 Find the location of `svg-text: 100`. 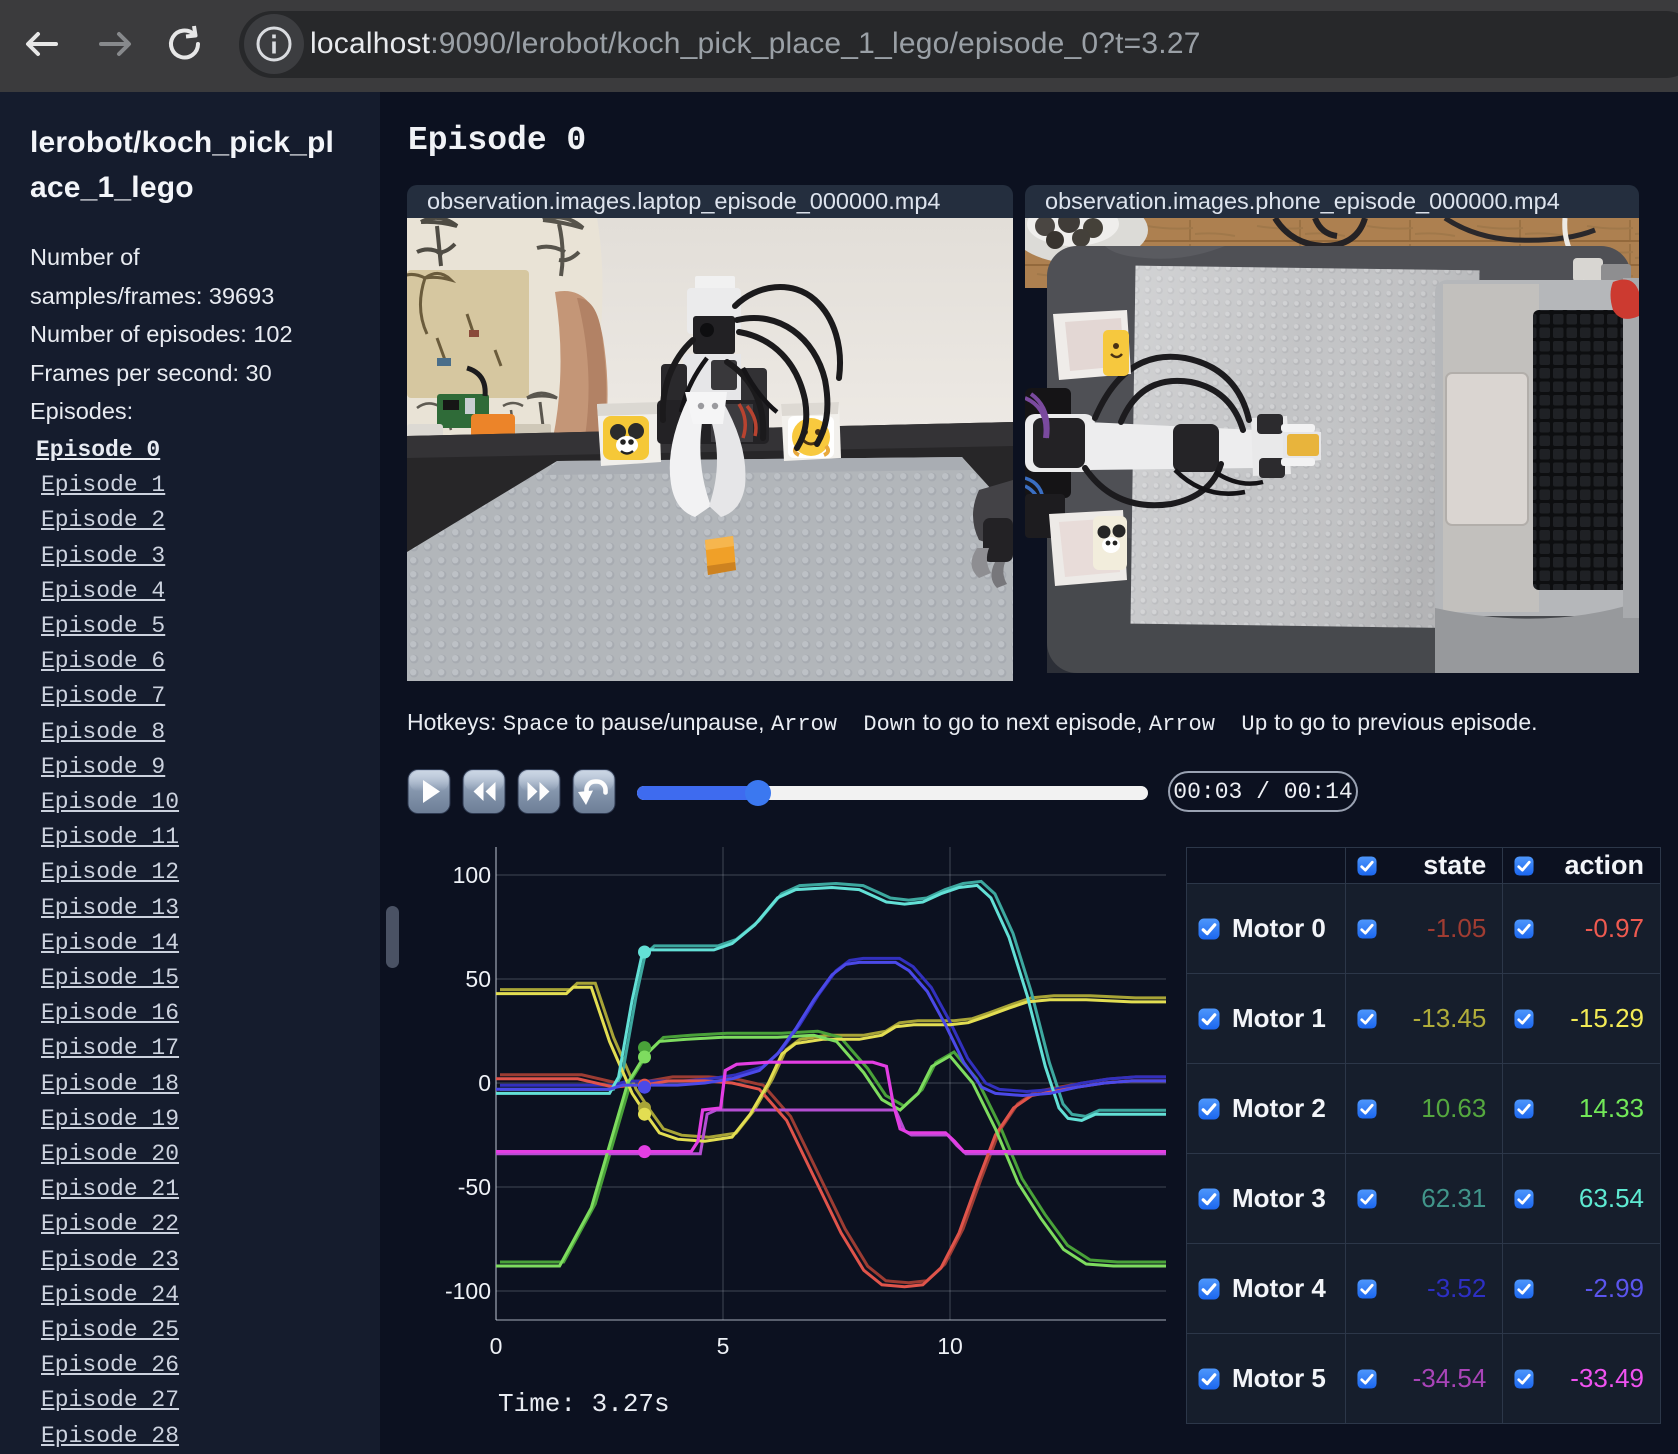

svg-text: 100 is located at coordinates (472, 875).